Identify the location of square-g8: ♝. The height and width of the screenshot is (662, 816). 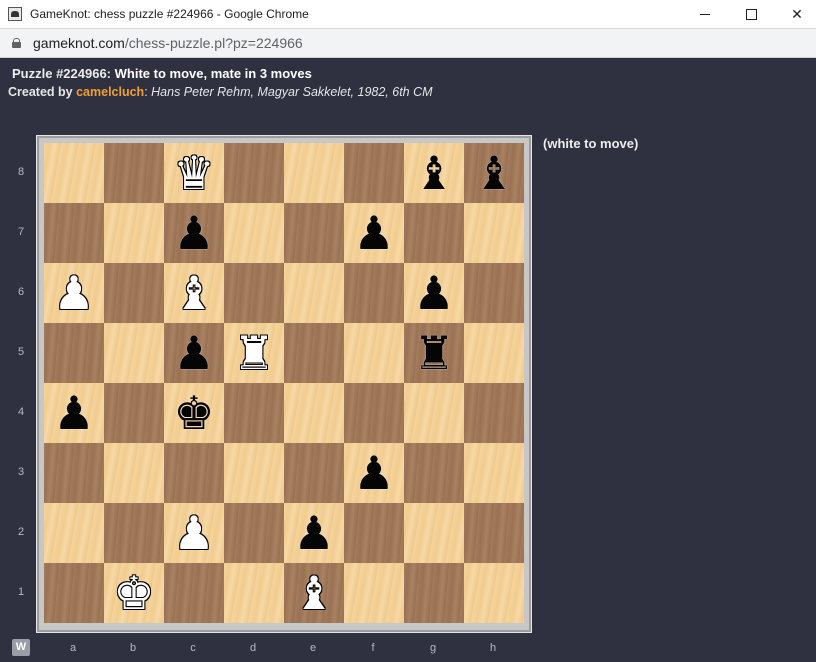
(434, 173).